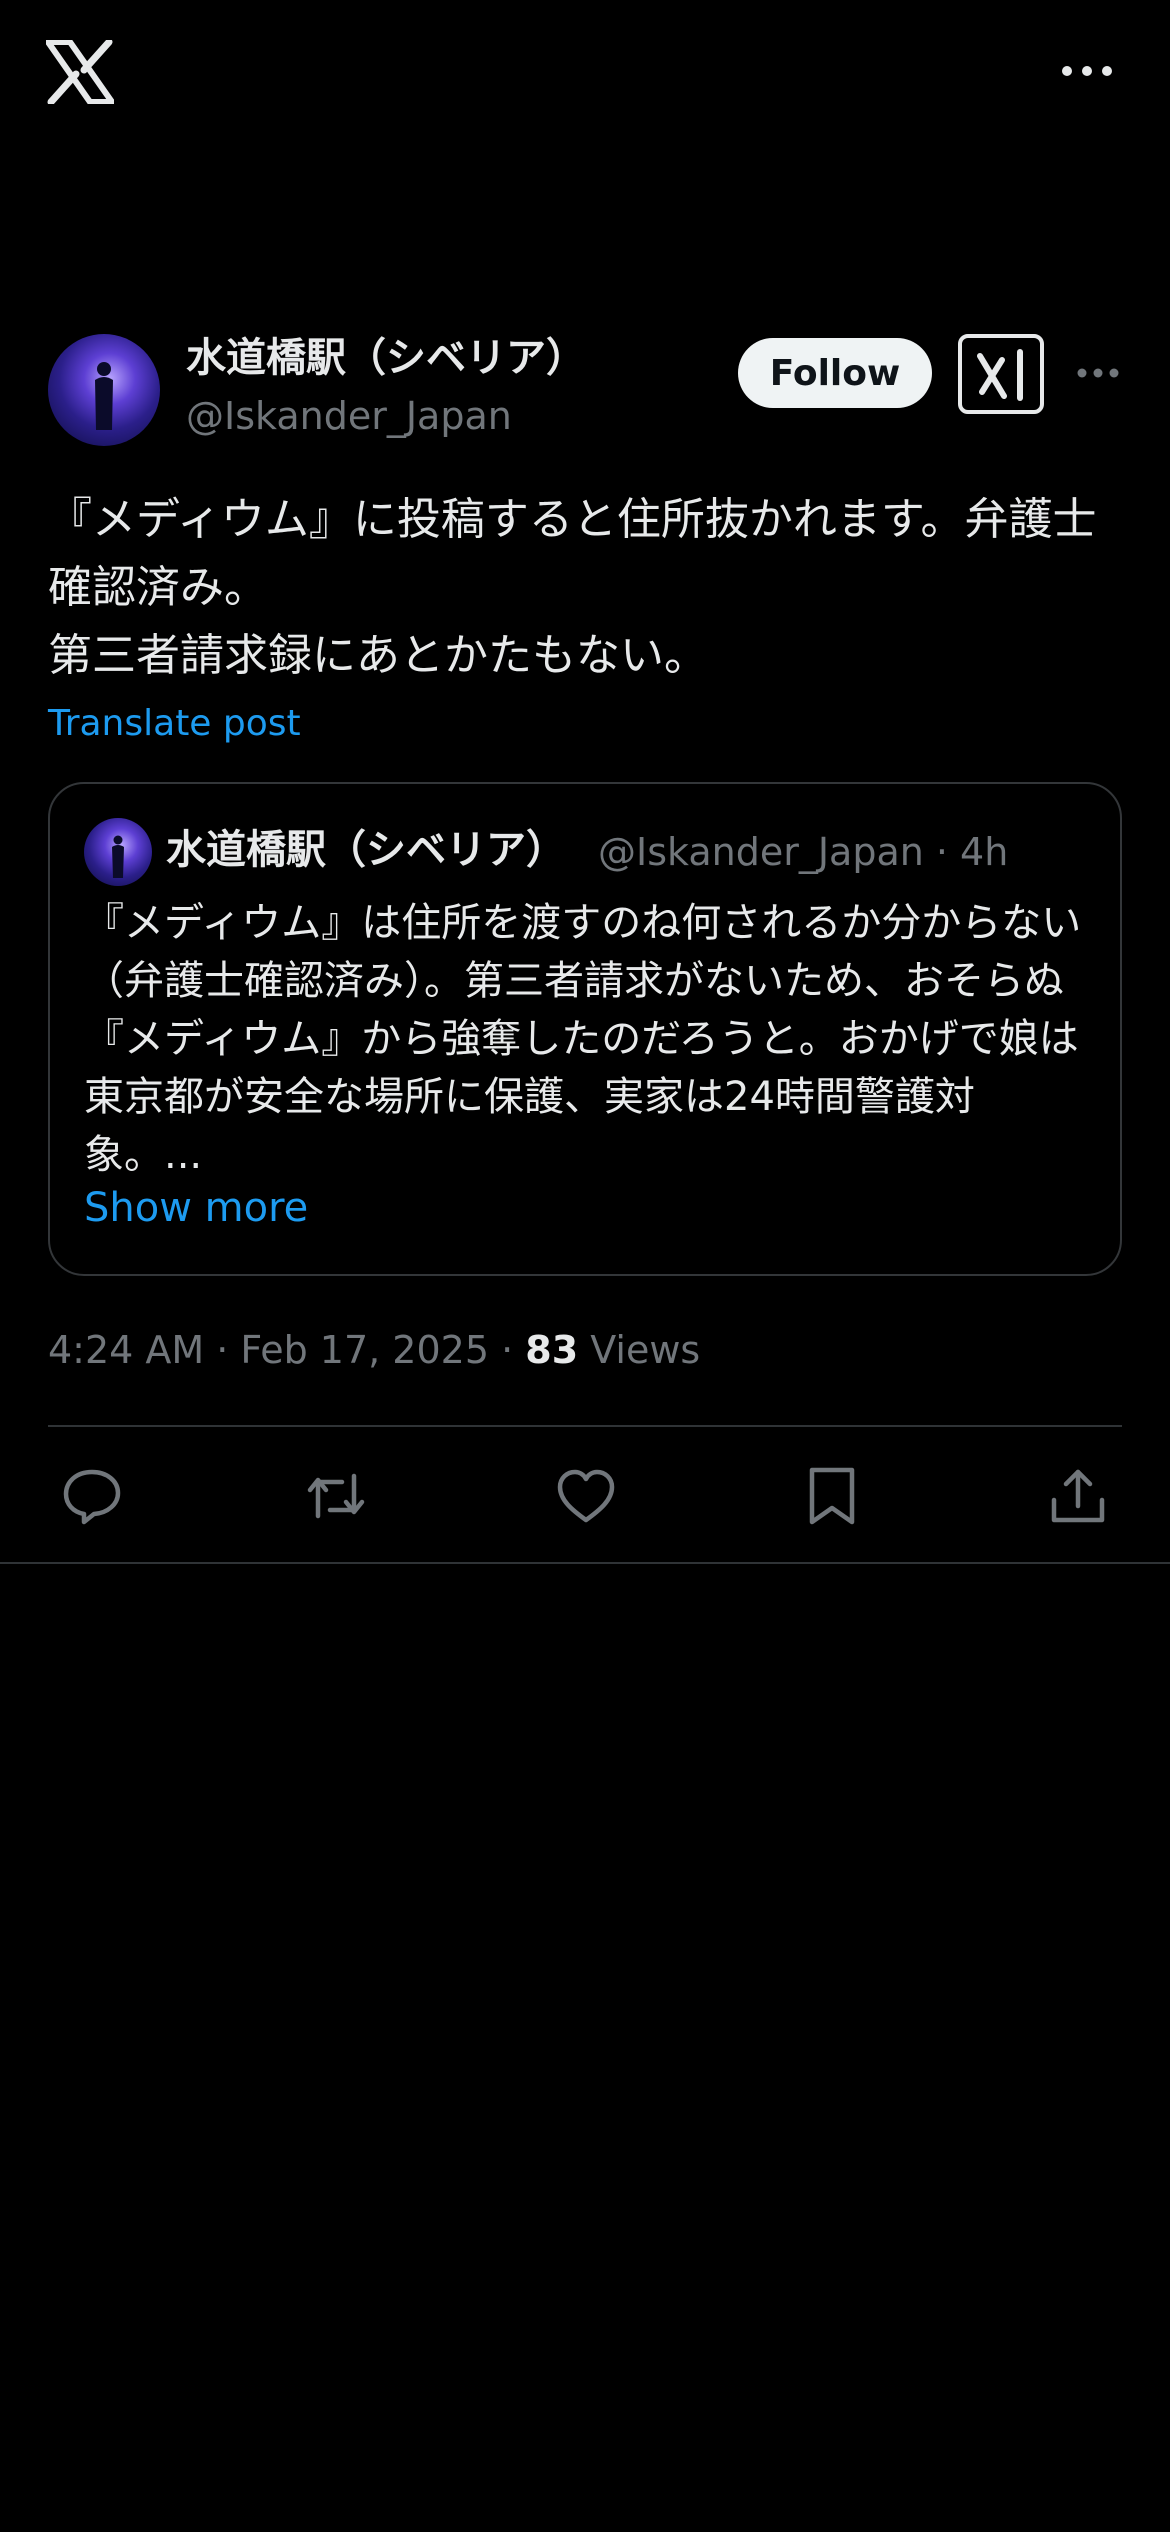 The width and height of the screenshot is (1170, 2532). What do you see at coordinates (118, 852) in the screenshot?
I see `quoted-avatar` at bounding box center [118, 852].